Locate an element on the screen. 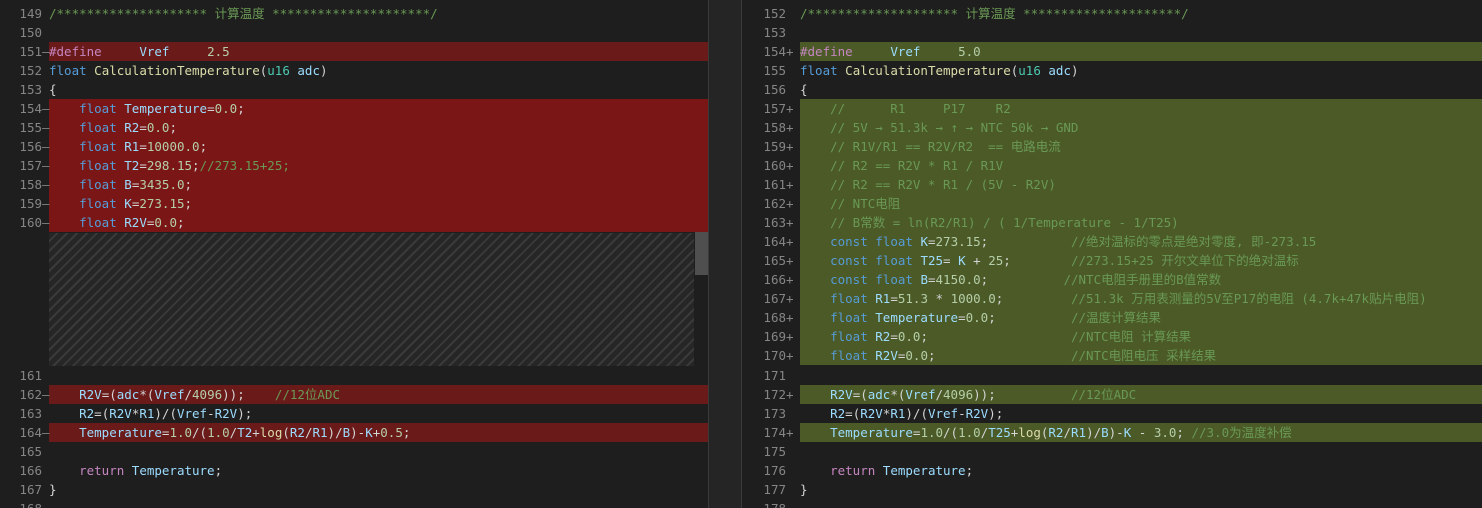  code-line: 159— float K=273.15; is located at coordinates (354, 203).